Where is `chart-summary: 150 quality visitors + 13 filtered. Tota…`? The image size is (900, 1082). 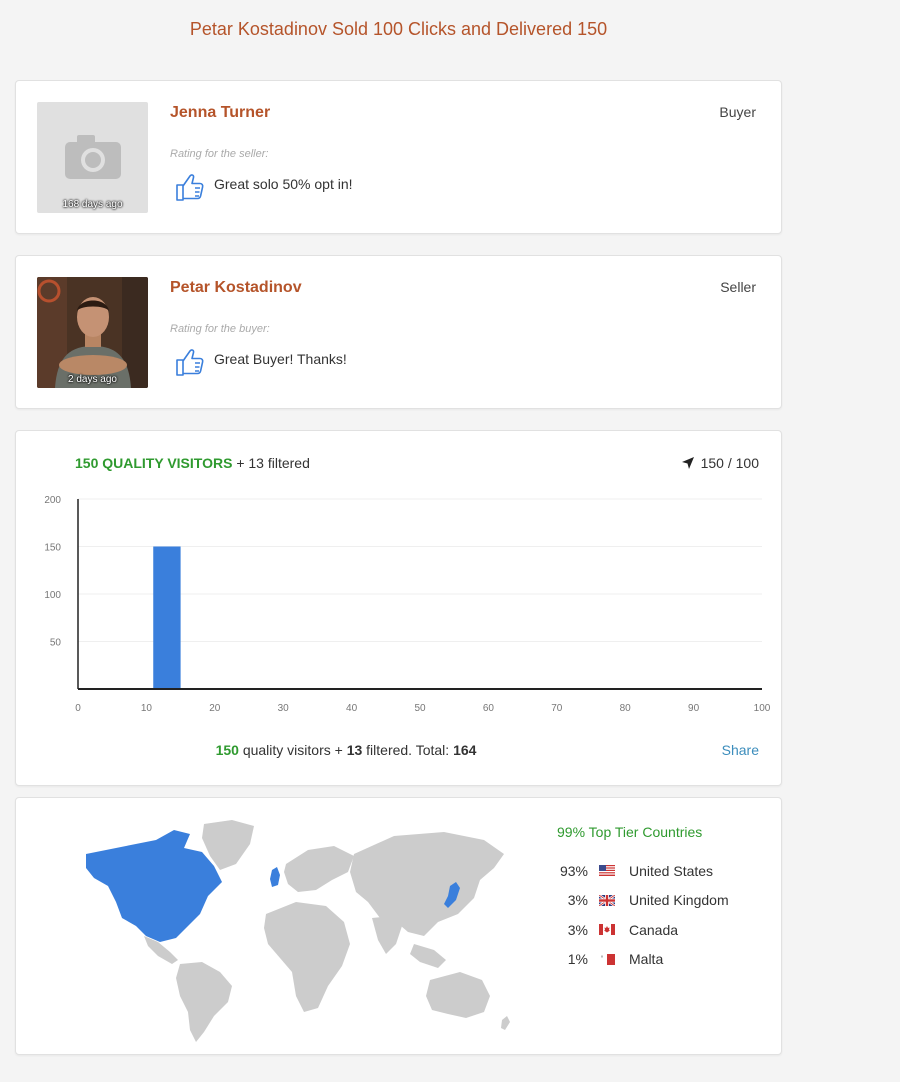 chart-summary: 150 quality visitors + 13 filtered. Tota… is located at coordinates (346, 750).